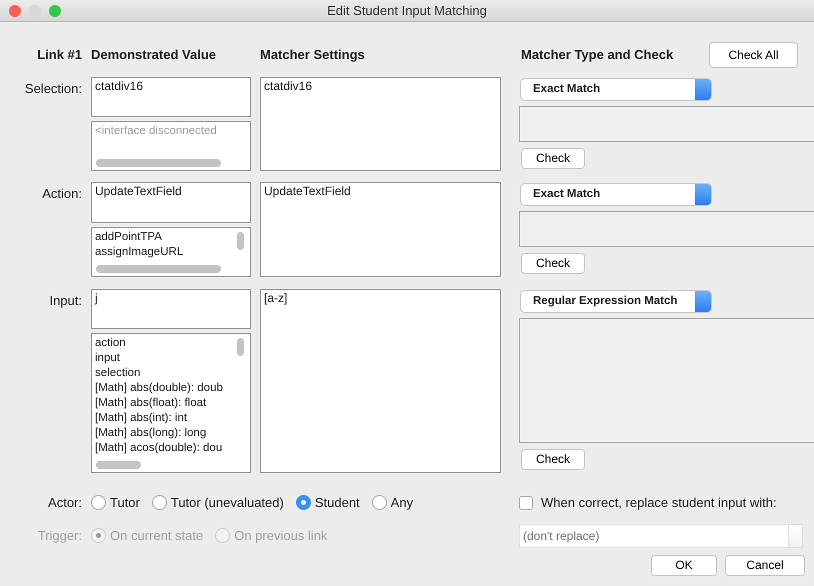 Image resolution: width=814 pixels, height=586 pixels. What do you see at coordinates (65, 300) in the screenshot?
I see `row-label: Input:` at bounding box center [65, 300].